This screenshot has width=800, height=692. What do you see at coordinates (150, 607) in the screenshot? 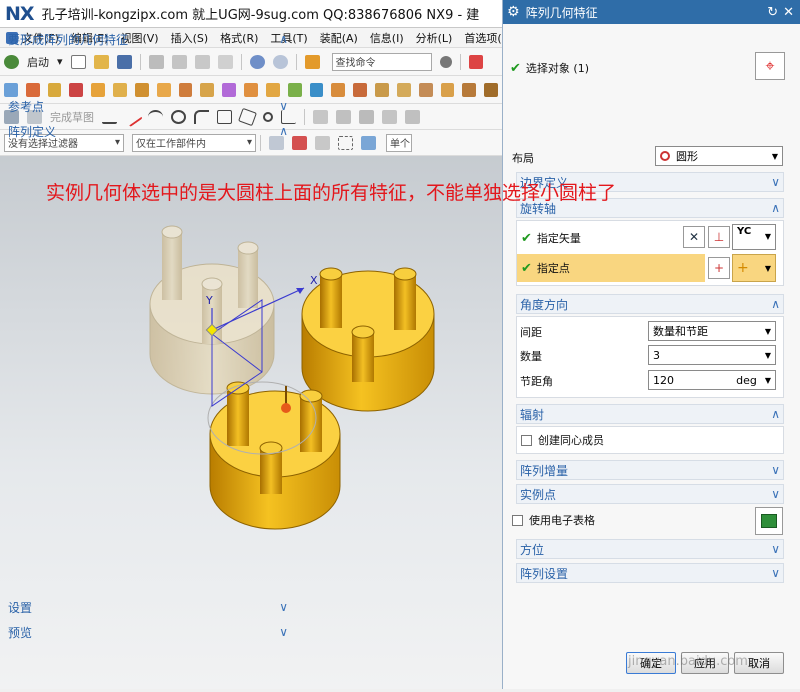
I see `section-settings: 设置 ∨` at bounding box center [150, 607].